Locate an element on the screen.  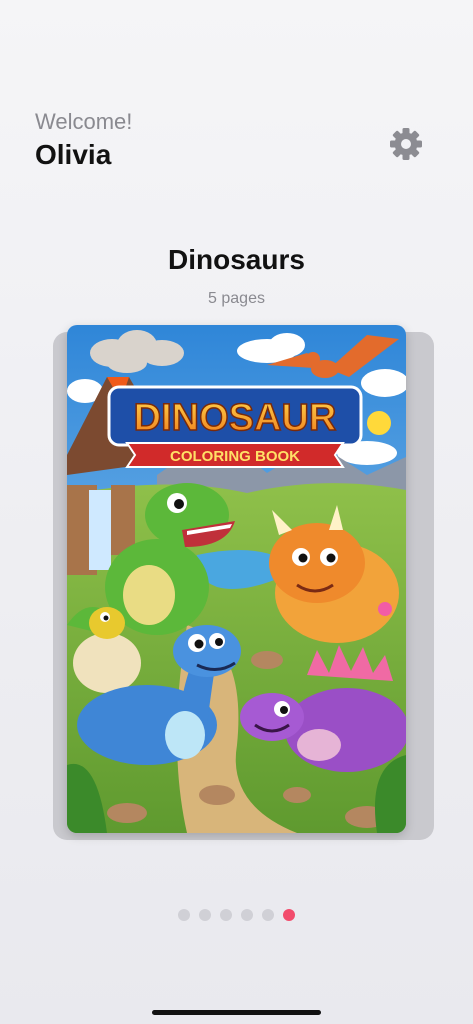
user-name: Olivia is located at coordinates (73, 154).